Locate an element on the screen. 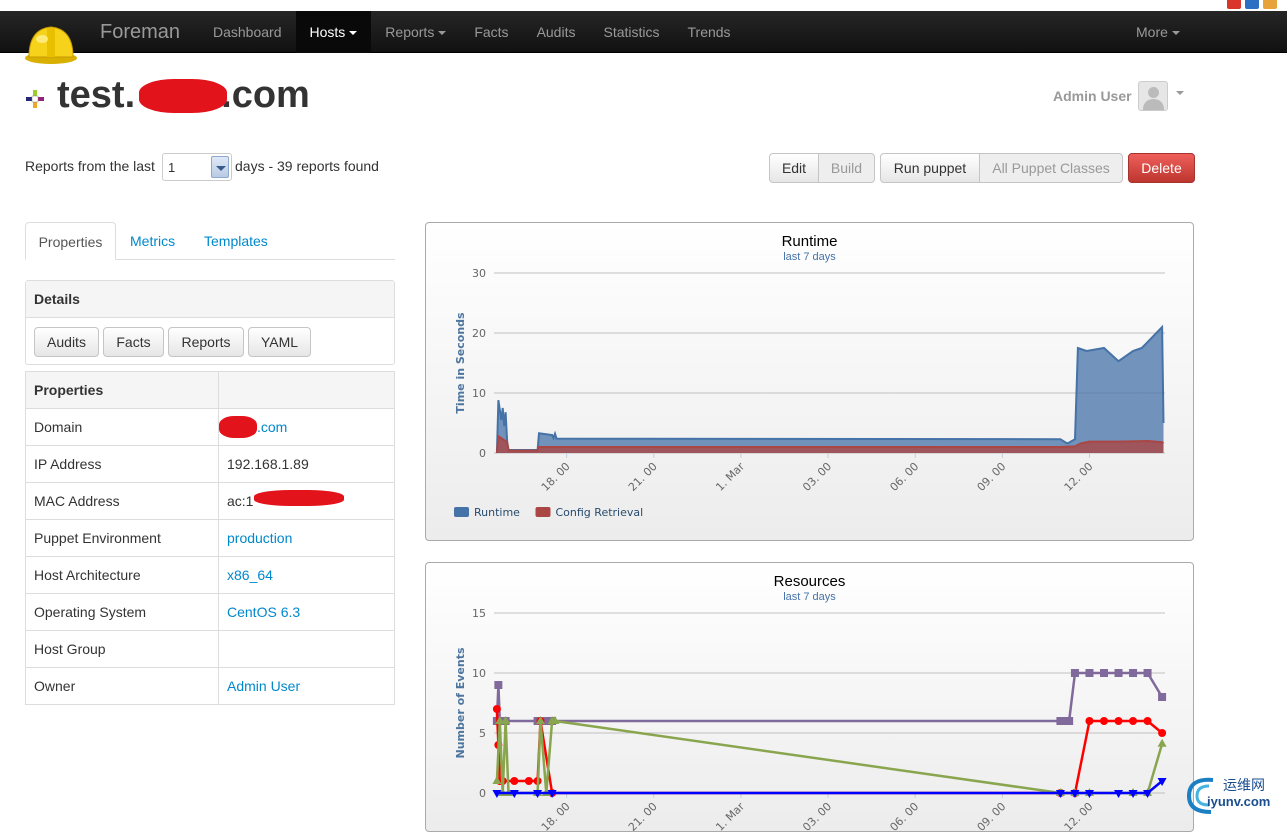 The image size is (1287, 832). table-row: IP Address 192.168.1.89 is located at coordinates (210, 464).